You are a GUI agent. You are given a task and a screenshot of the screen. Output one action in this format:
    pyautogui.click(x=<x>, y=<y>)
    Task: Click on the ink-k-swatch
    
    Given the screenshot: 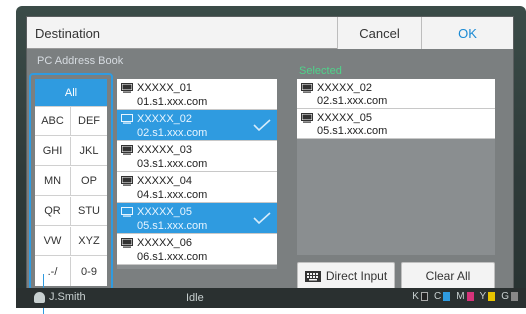 What is the action you would take?
    pyautogui.click(x=424, y=296)
    